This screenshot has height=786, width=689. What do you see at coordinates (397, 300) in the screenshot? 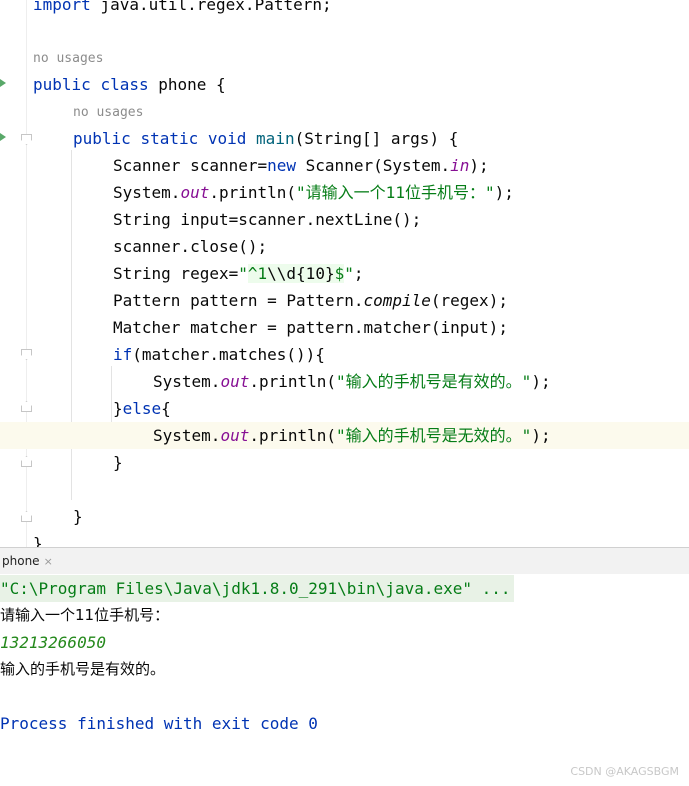
I see `code-token: compile` at bounding box center [397, 300].